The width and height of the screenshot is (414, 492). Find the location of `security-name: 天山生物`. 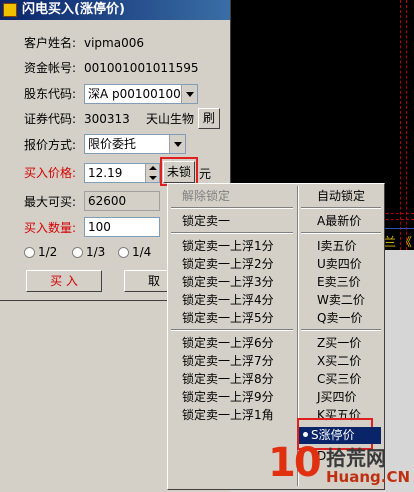

security-name: 天山生物 is located at coordinates (170, 119).